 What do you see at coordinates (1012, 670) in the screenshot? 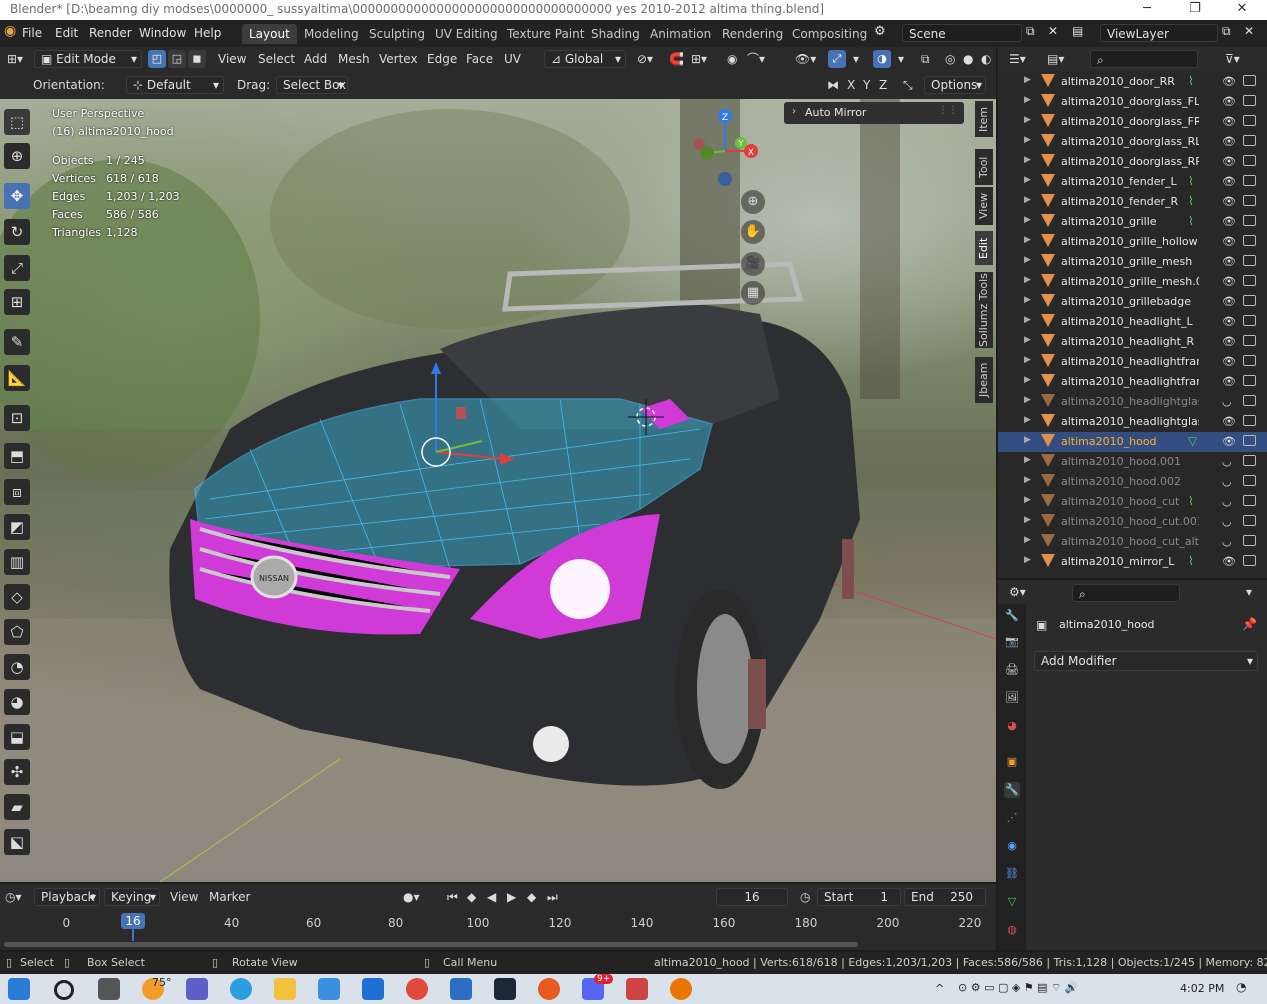
I see `output-properties-icon: 🖨` at bounding box center [1012, 670].